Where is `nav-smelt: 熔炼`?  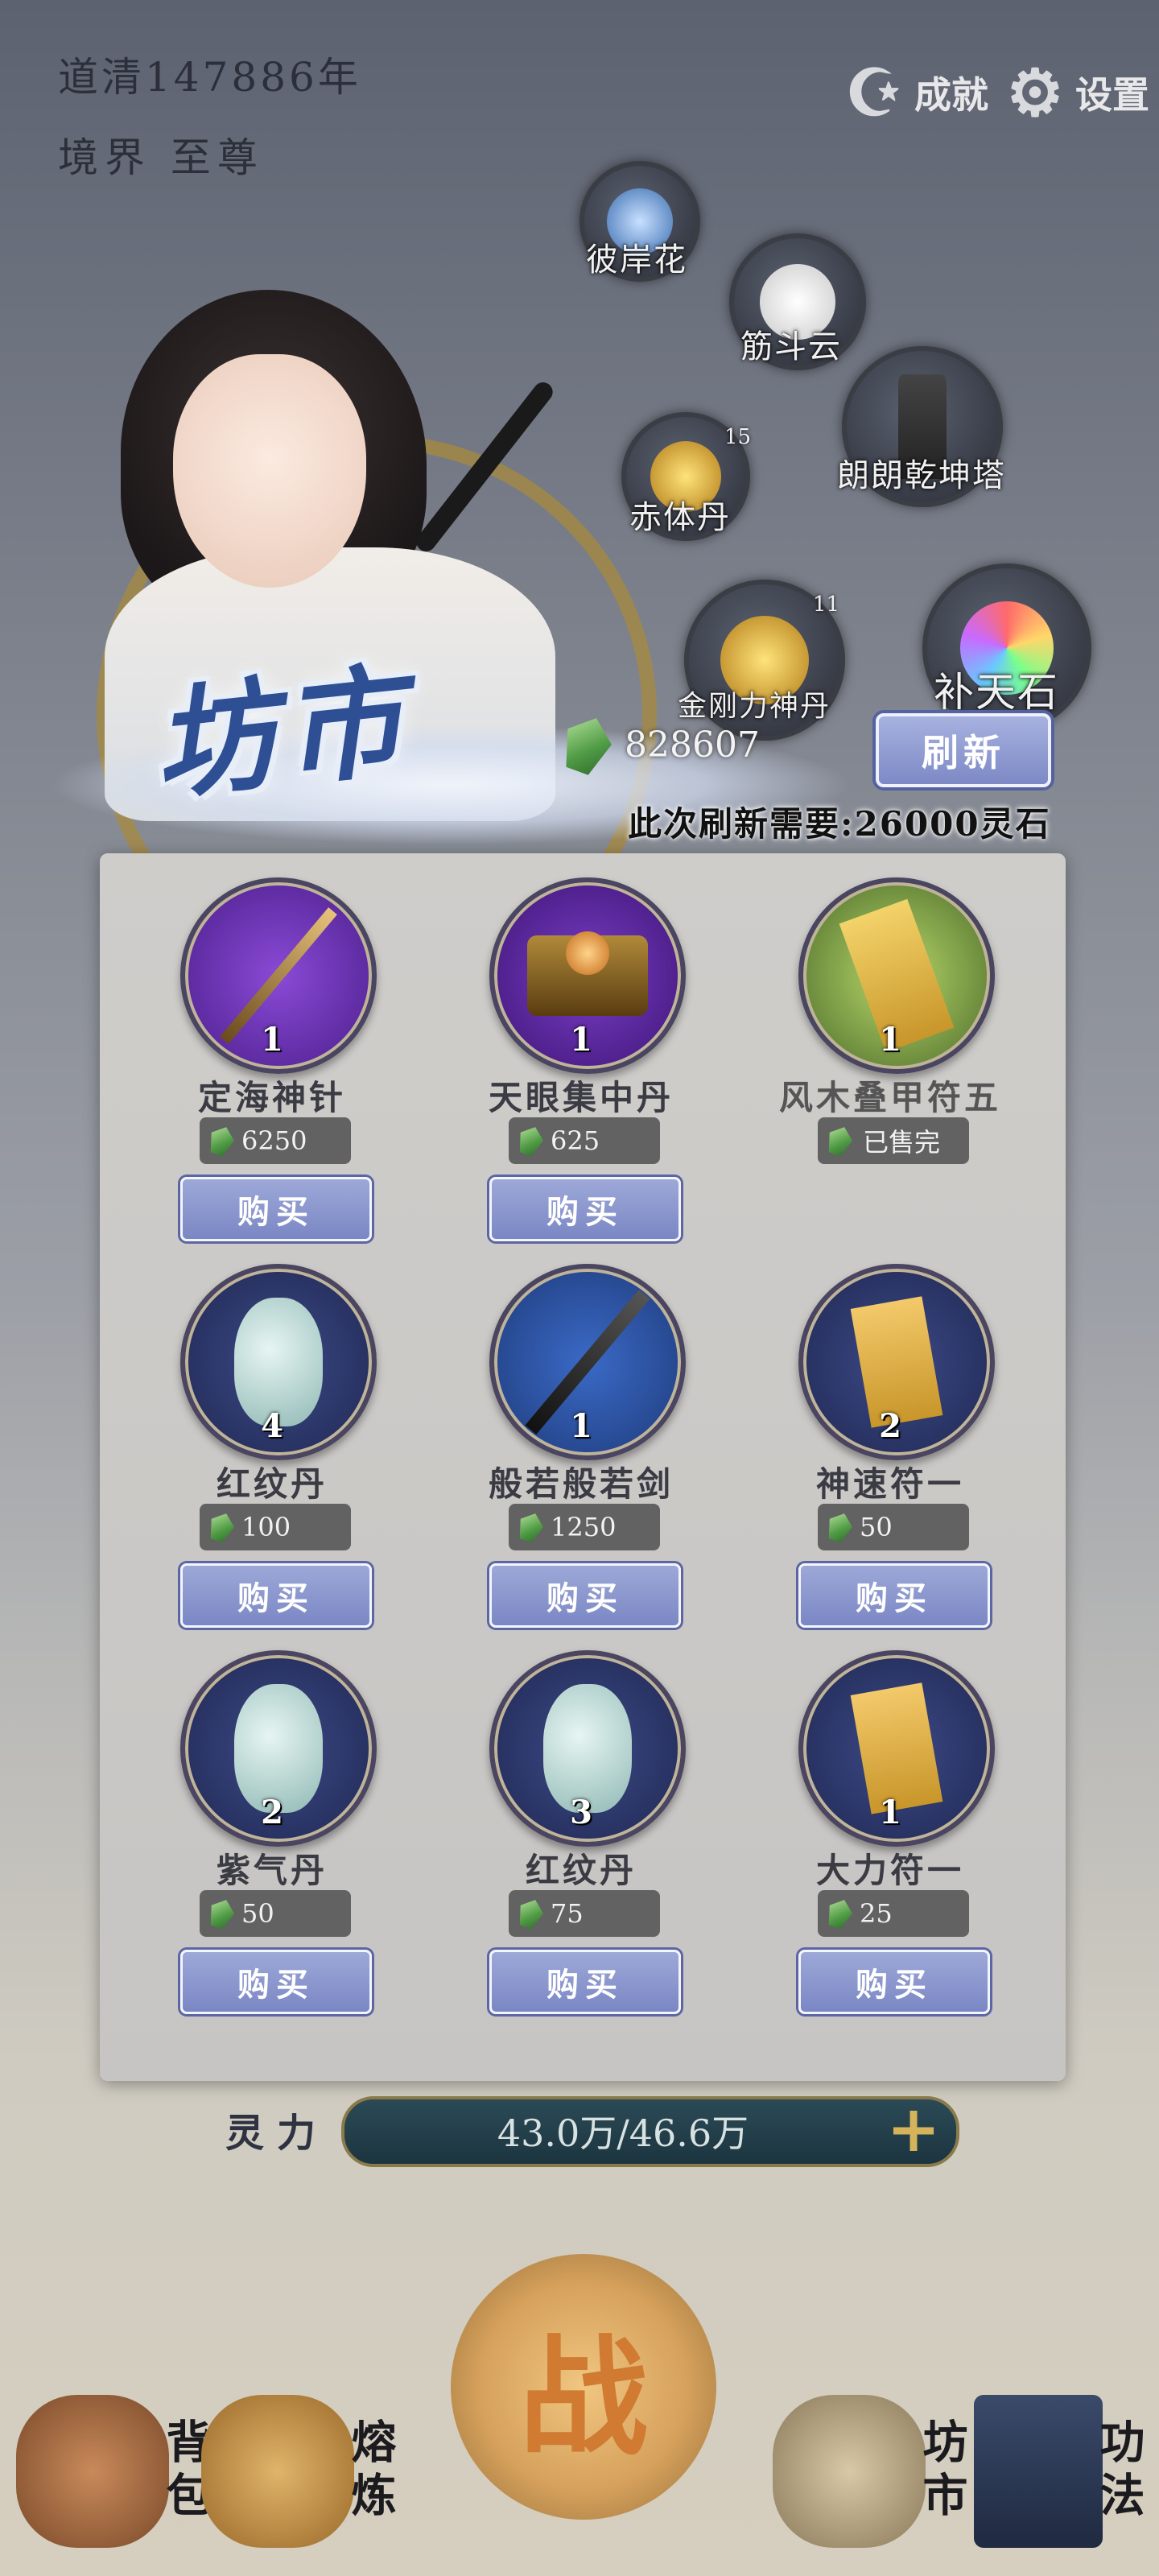
nav-smelt: 熔炼 is located at coordinates (302, 2471).